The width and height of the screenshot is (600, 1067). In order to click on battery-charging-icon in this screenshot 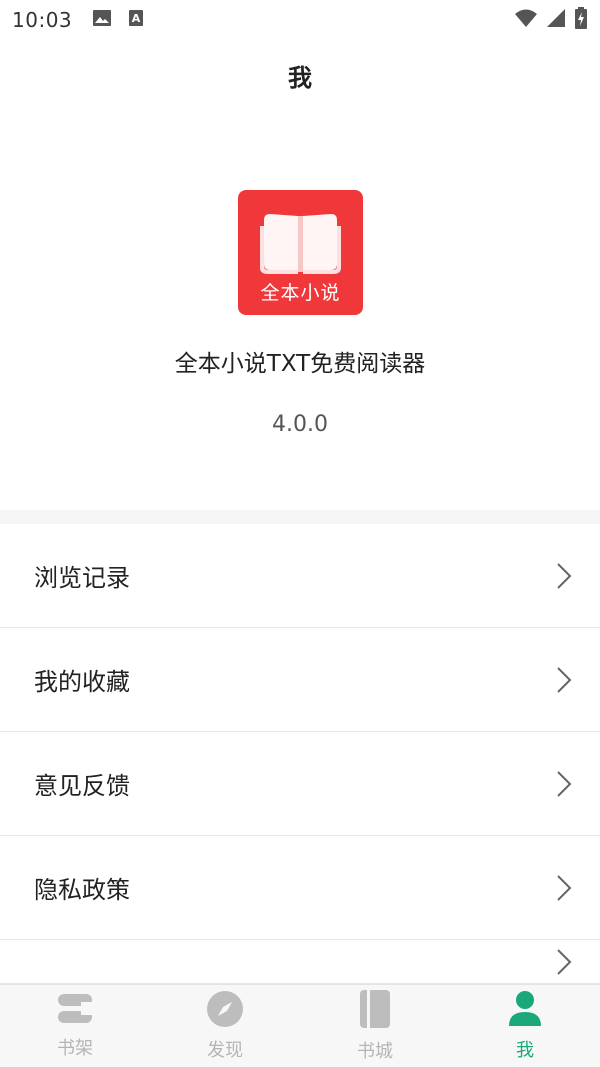, I will do `click(581, 20)`.